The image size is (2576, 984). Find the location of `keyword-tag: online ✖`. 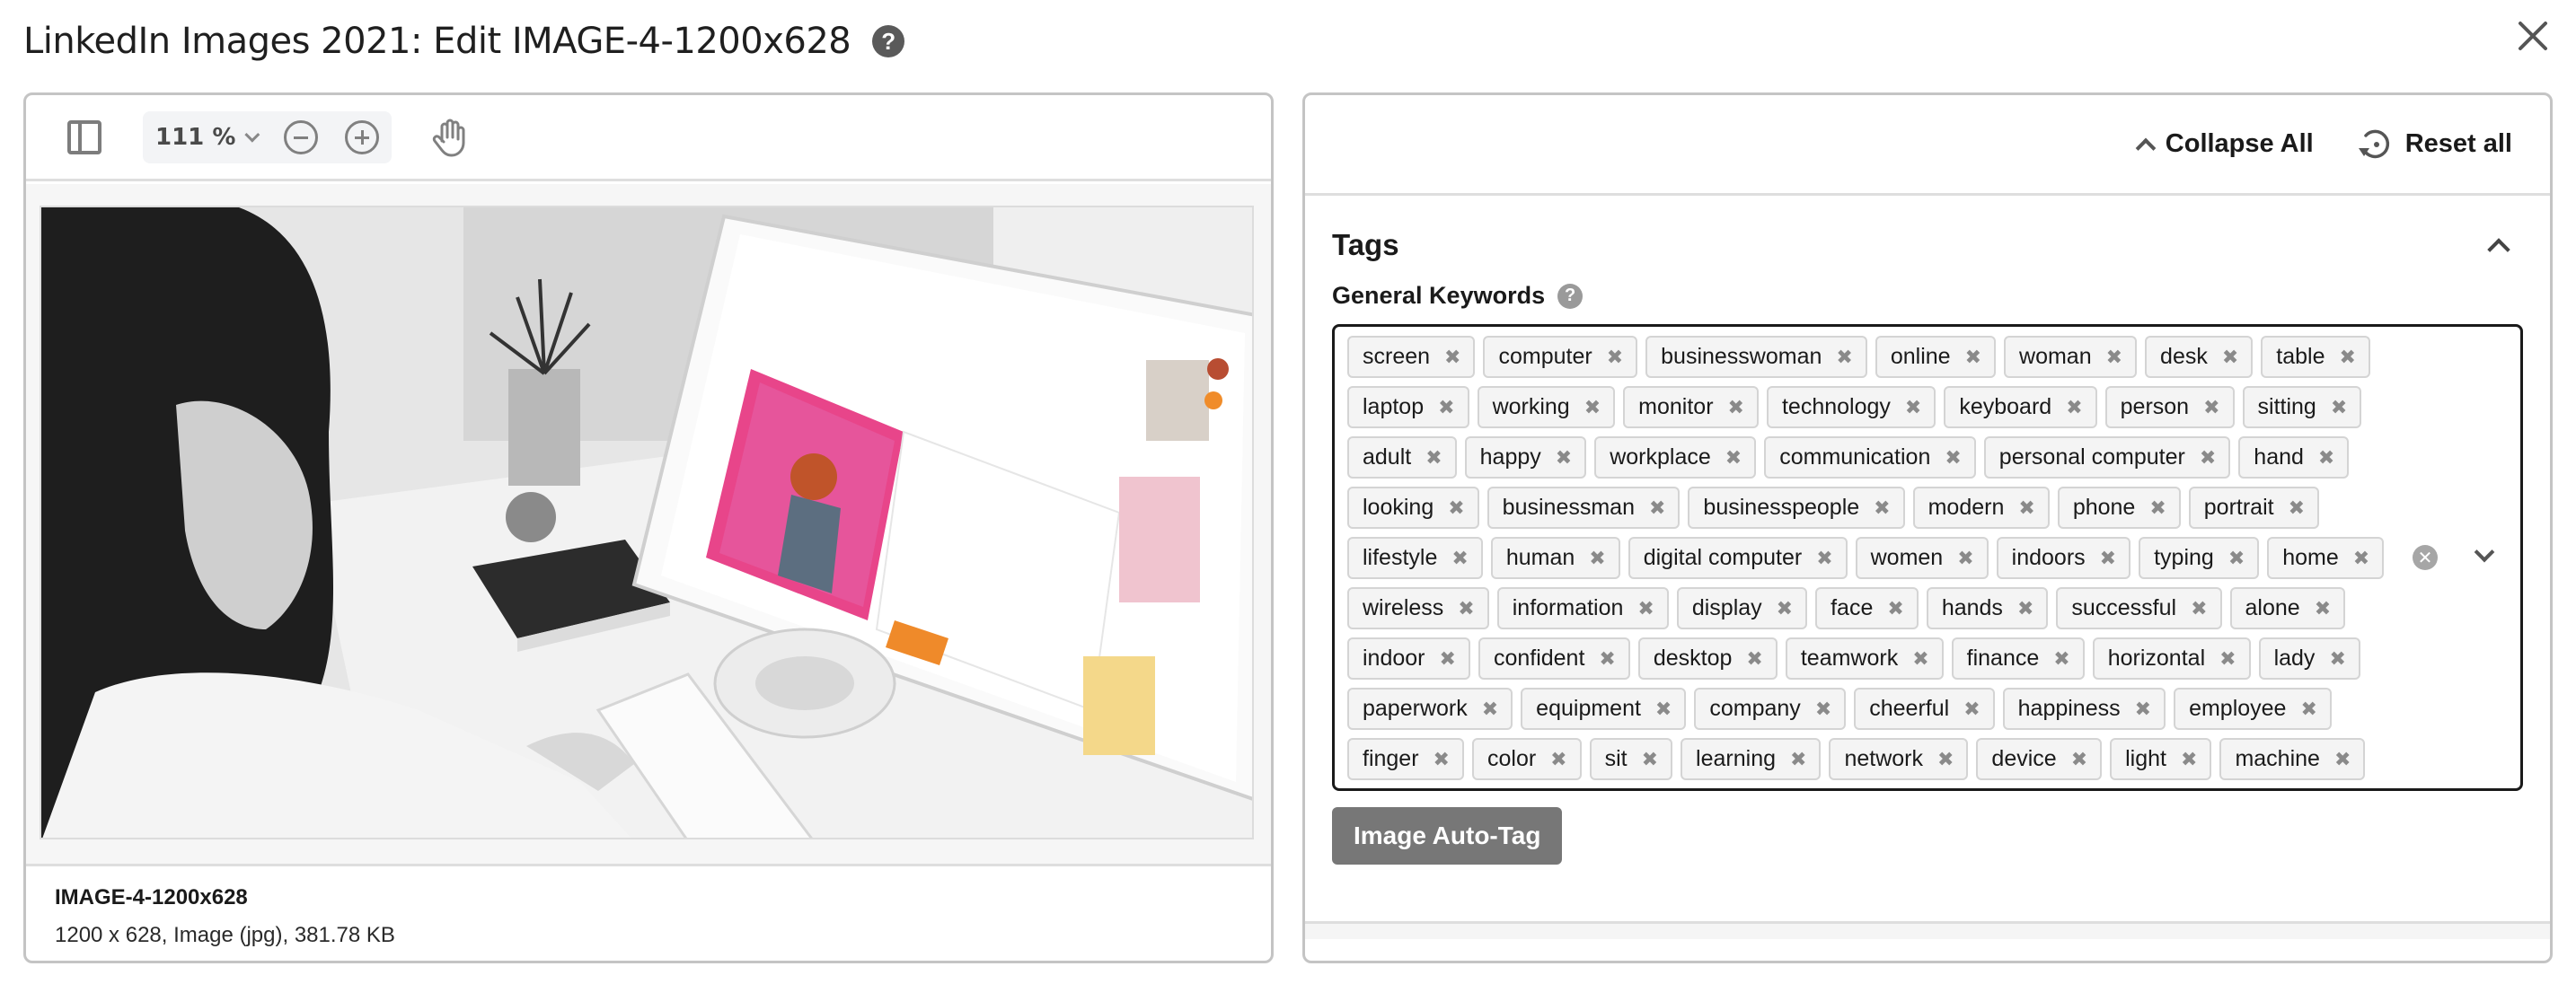

keyword-tag: online ✖ is located at coordinates (1936, 357).